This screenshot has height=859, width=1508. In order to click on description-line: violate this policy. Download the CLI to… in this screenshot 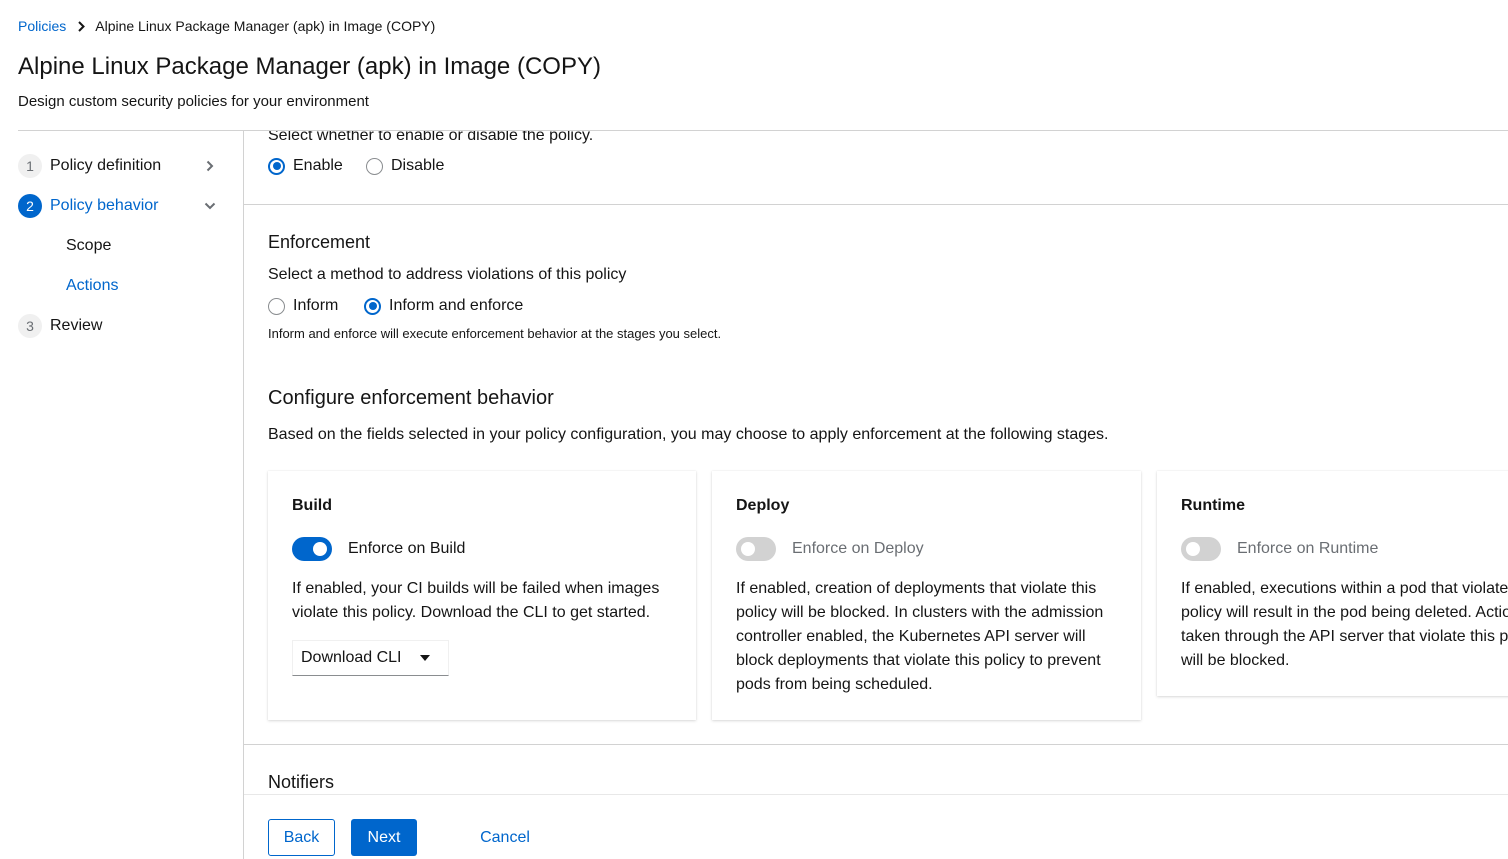, I will do `click(471, 612)`.